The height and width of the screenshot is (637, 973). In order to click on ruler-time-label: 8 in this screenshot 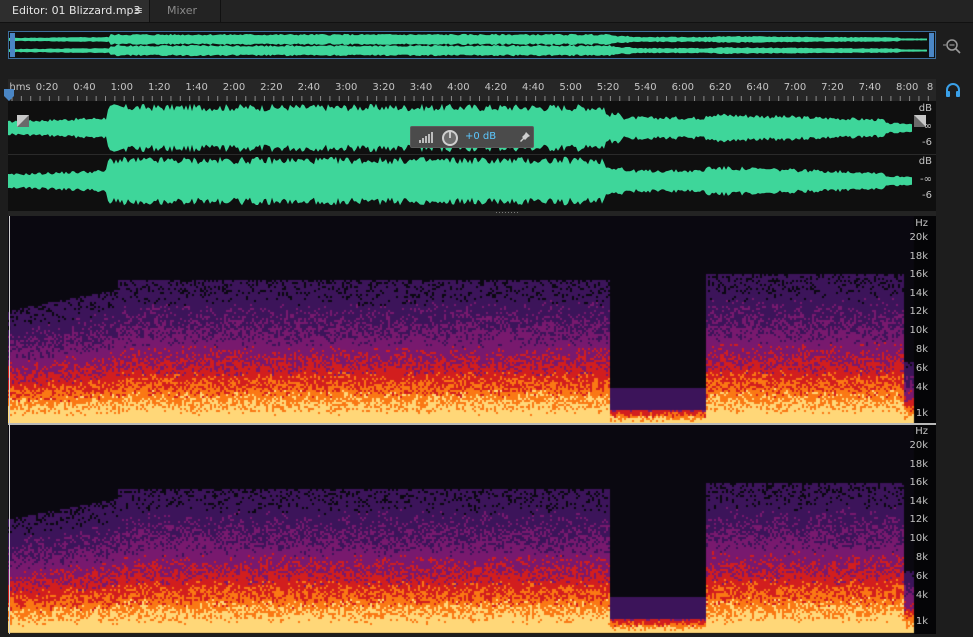, I will do `click(930, 87)`.